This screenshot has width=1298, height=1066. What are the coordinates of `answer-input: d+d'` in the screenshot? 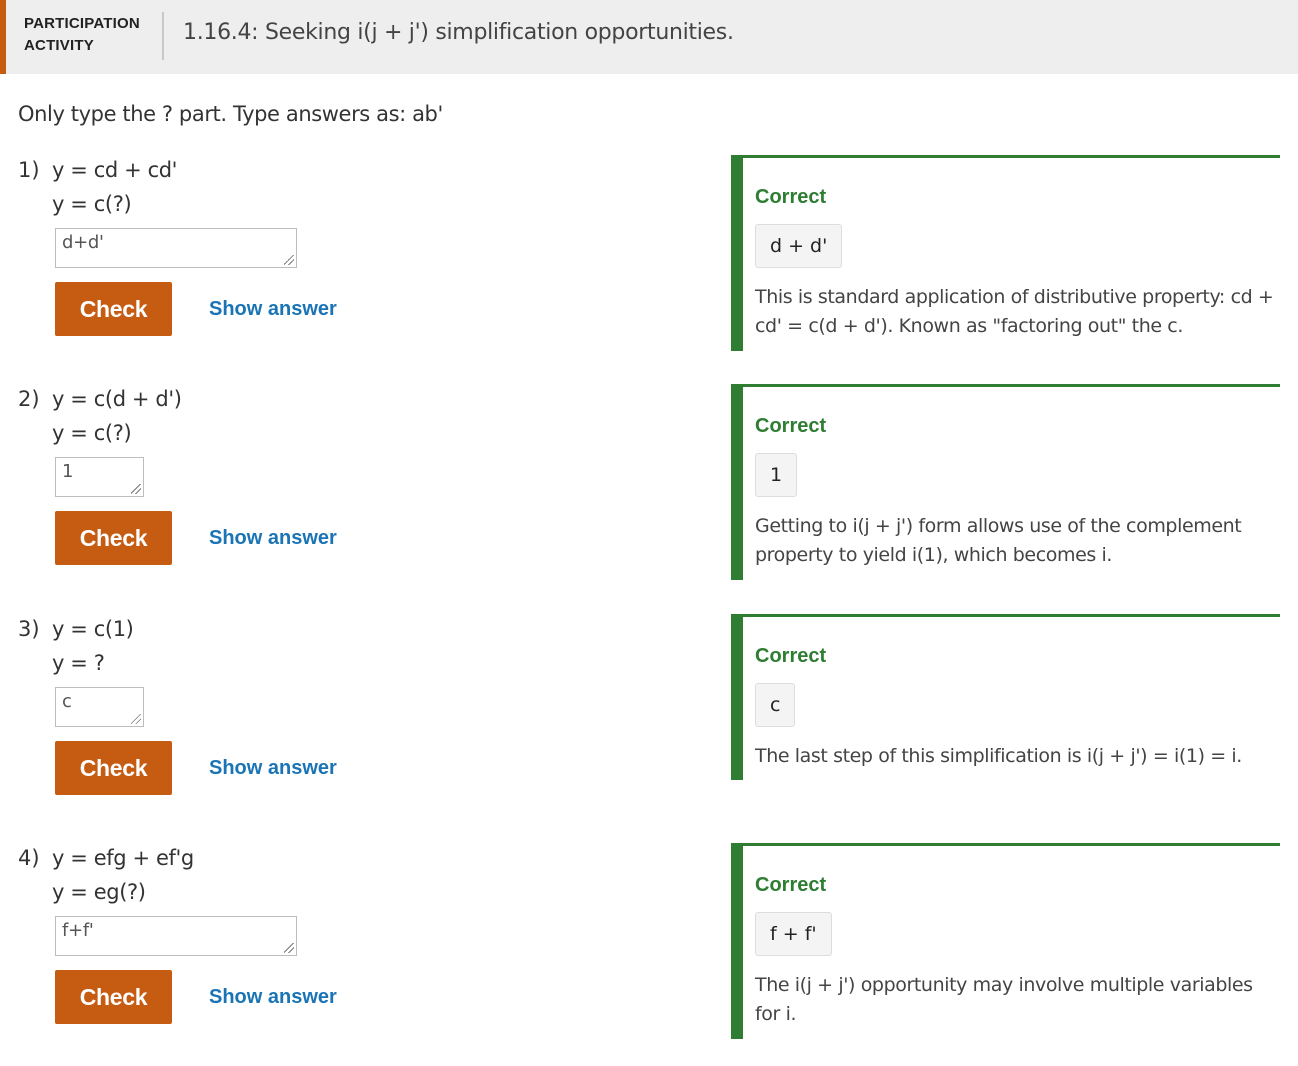 It's located at (176, 248).